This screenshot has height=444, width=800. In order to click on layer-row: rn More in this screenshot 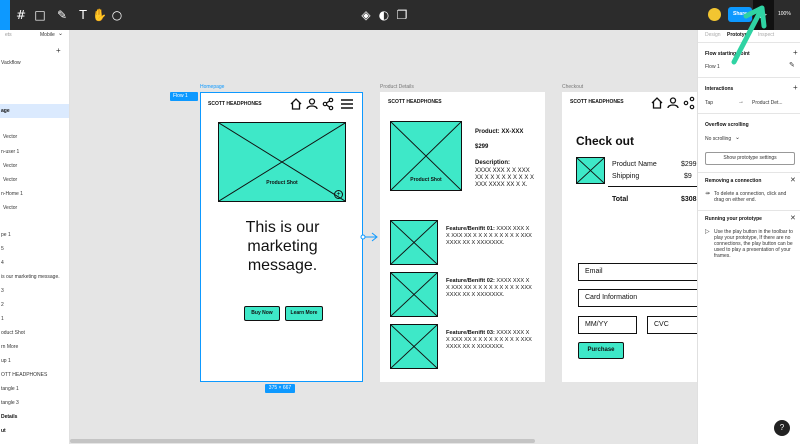, I will do `click(34, 347)`.